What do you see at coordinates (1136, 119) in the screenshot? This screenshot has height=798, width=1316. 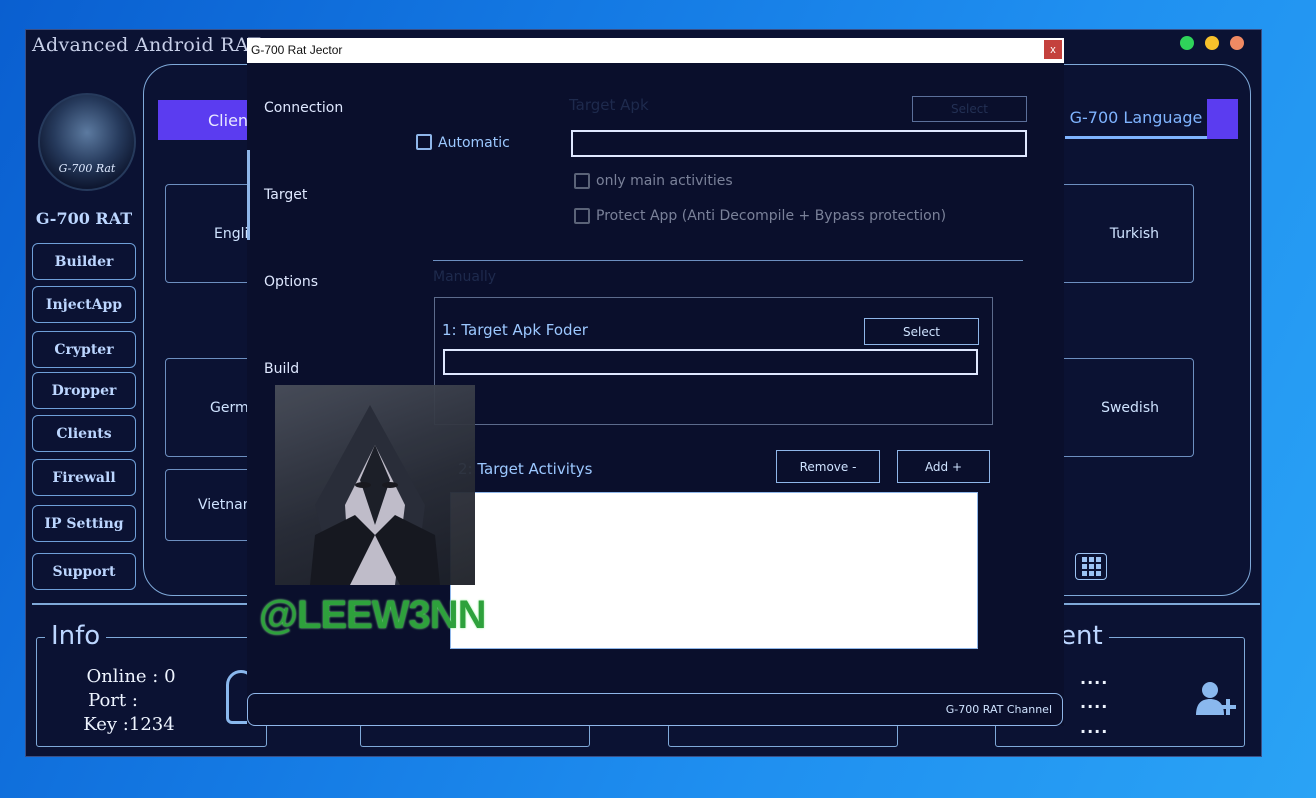 I see `tab-language-label: G-700 Language` at bounding box center [1136, 119].